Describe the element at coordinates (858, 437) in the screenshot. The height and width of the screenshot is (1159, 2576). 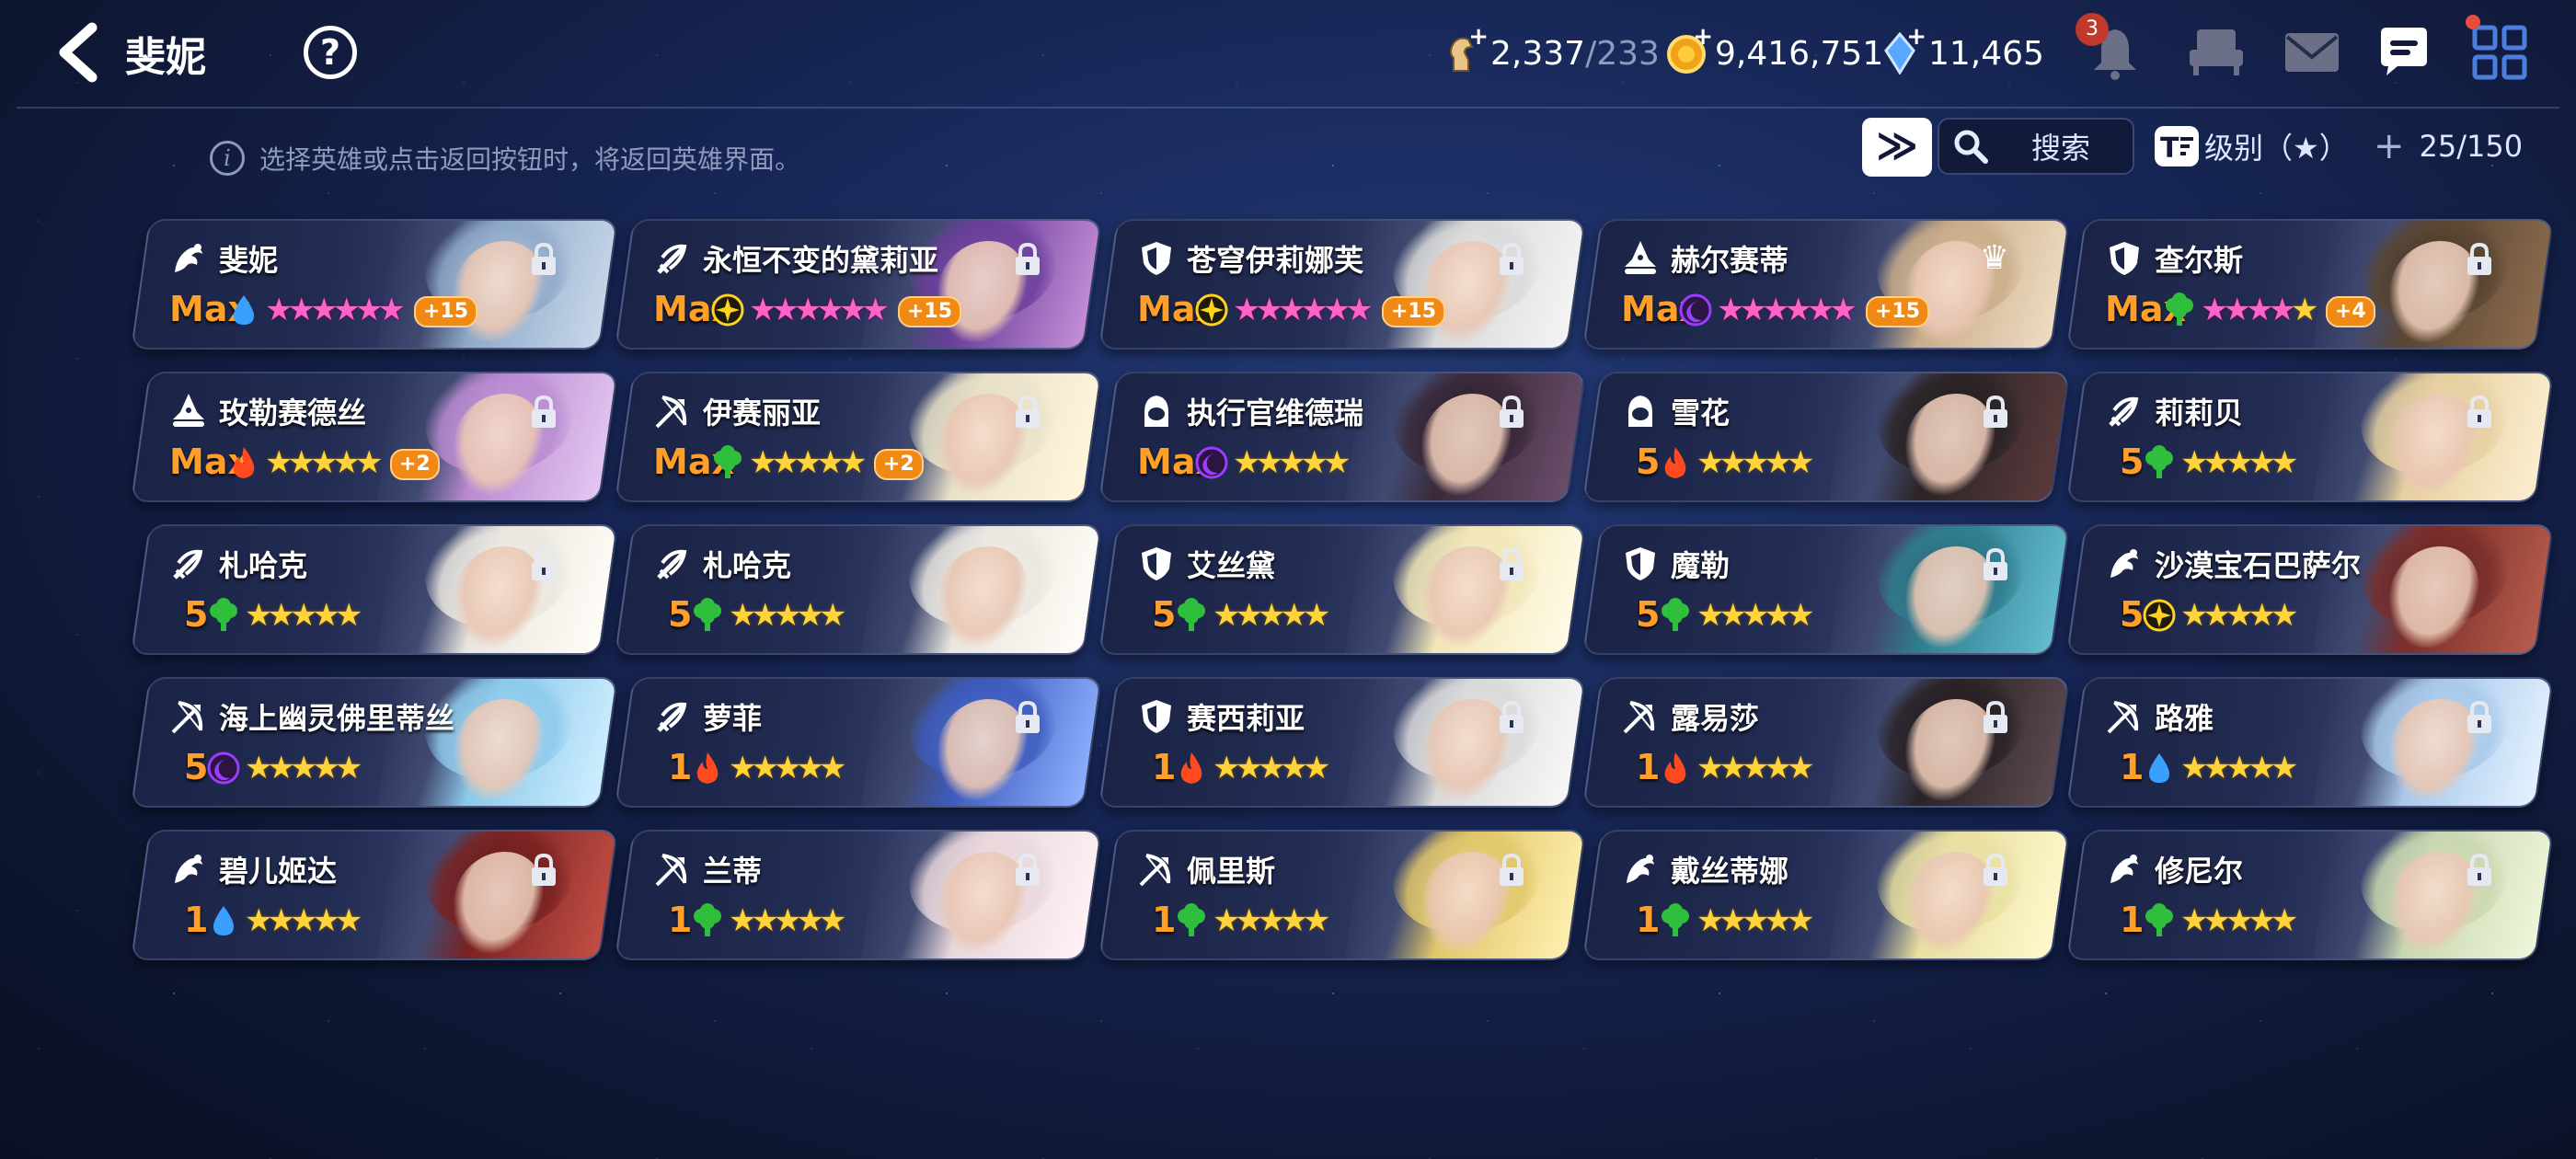
I see `hero-card: 伊赛丽亚 Max ★ ★ ★ ★ ★ +2` at that location.